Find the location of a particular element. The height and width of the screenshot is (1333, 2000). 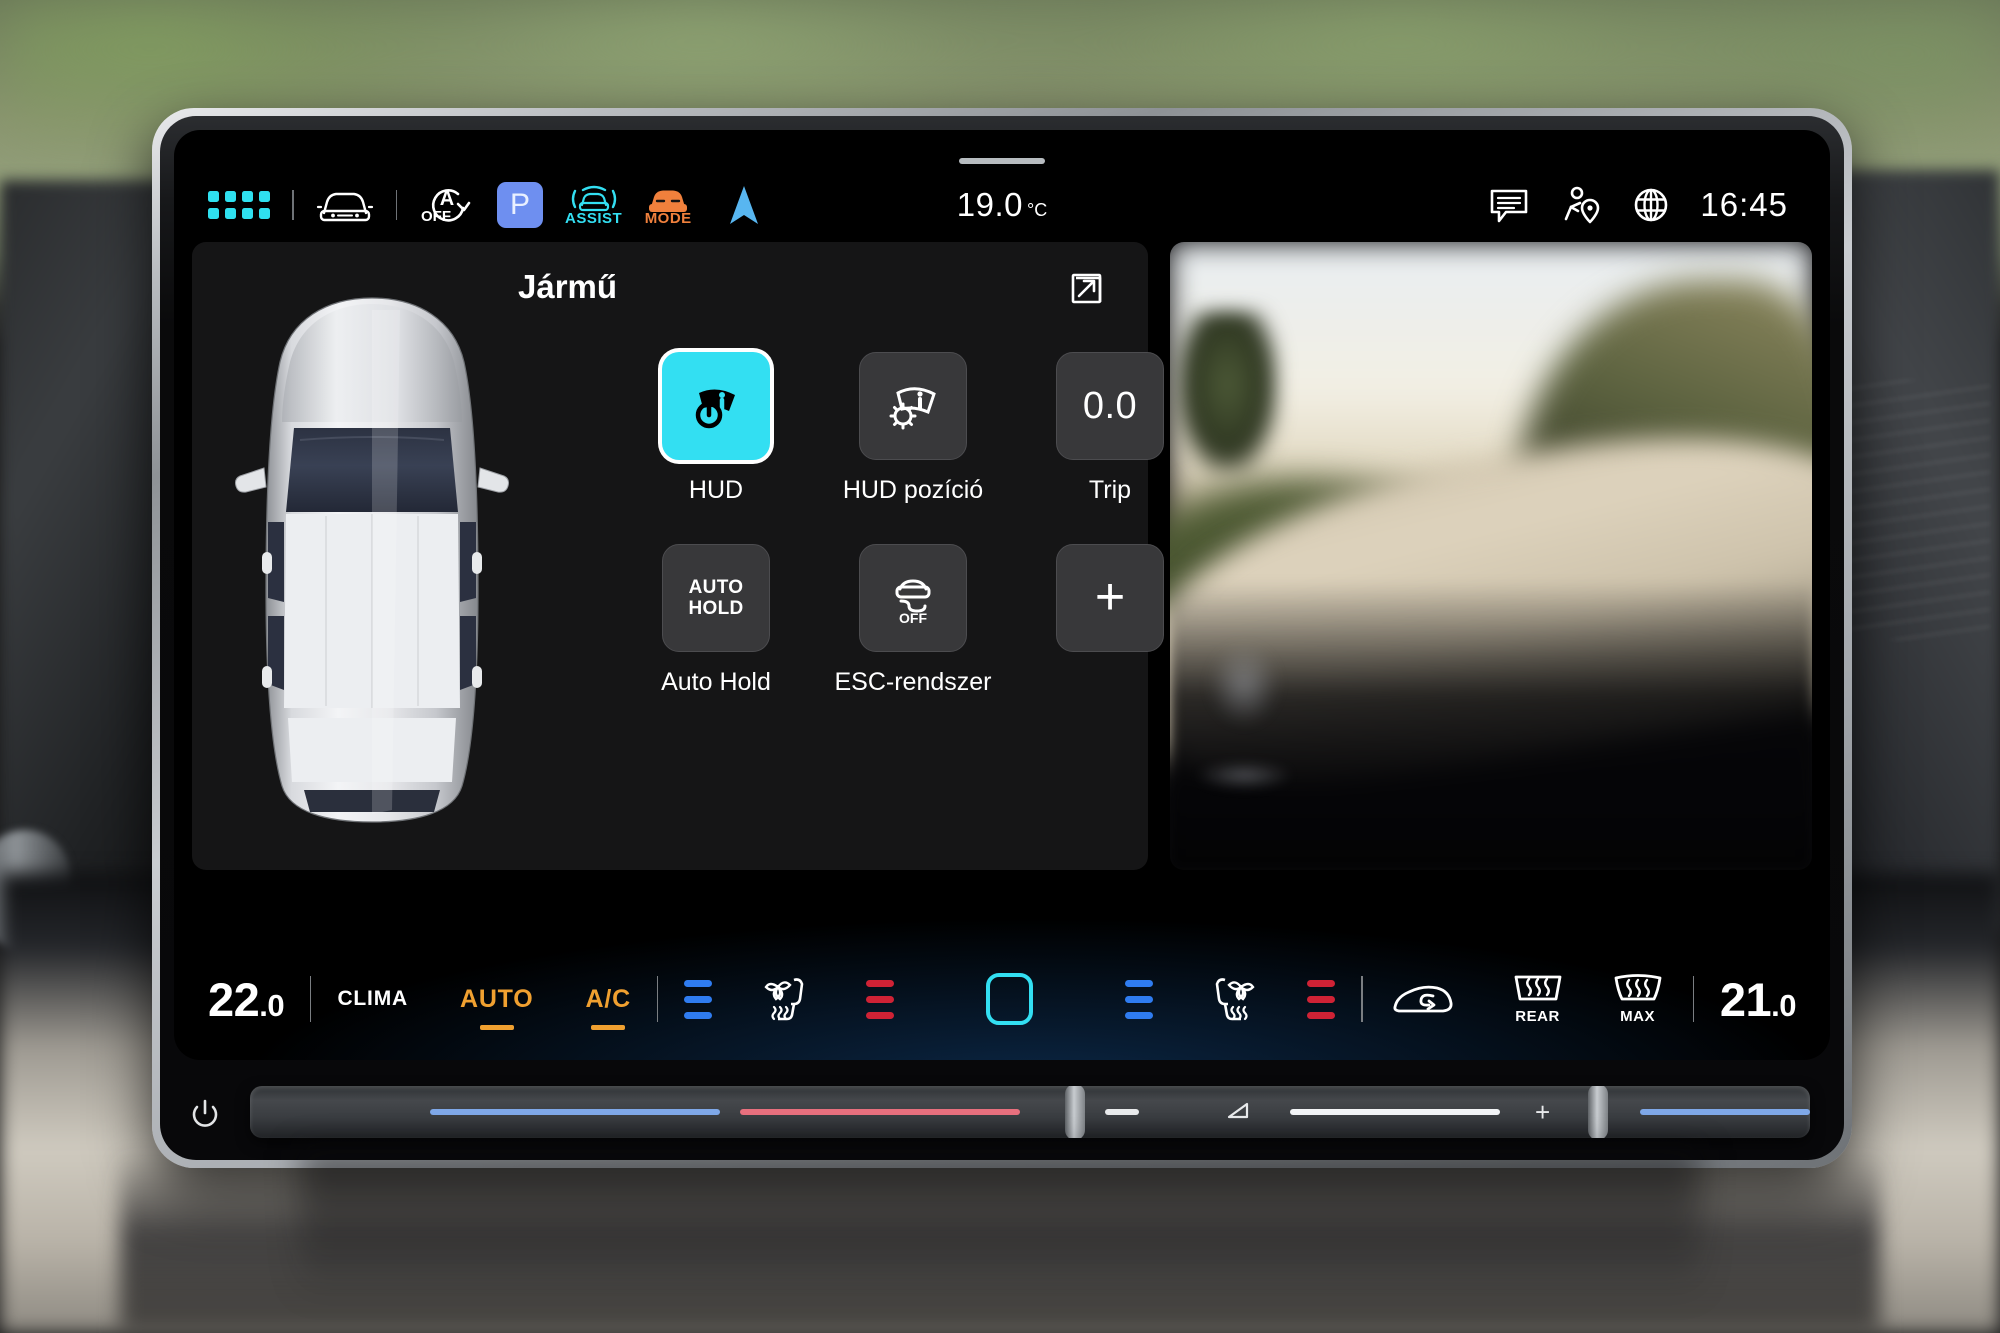

tile-trip: 0.0 Trip is located at coordinates (1110, 448).